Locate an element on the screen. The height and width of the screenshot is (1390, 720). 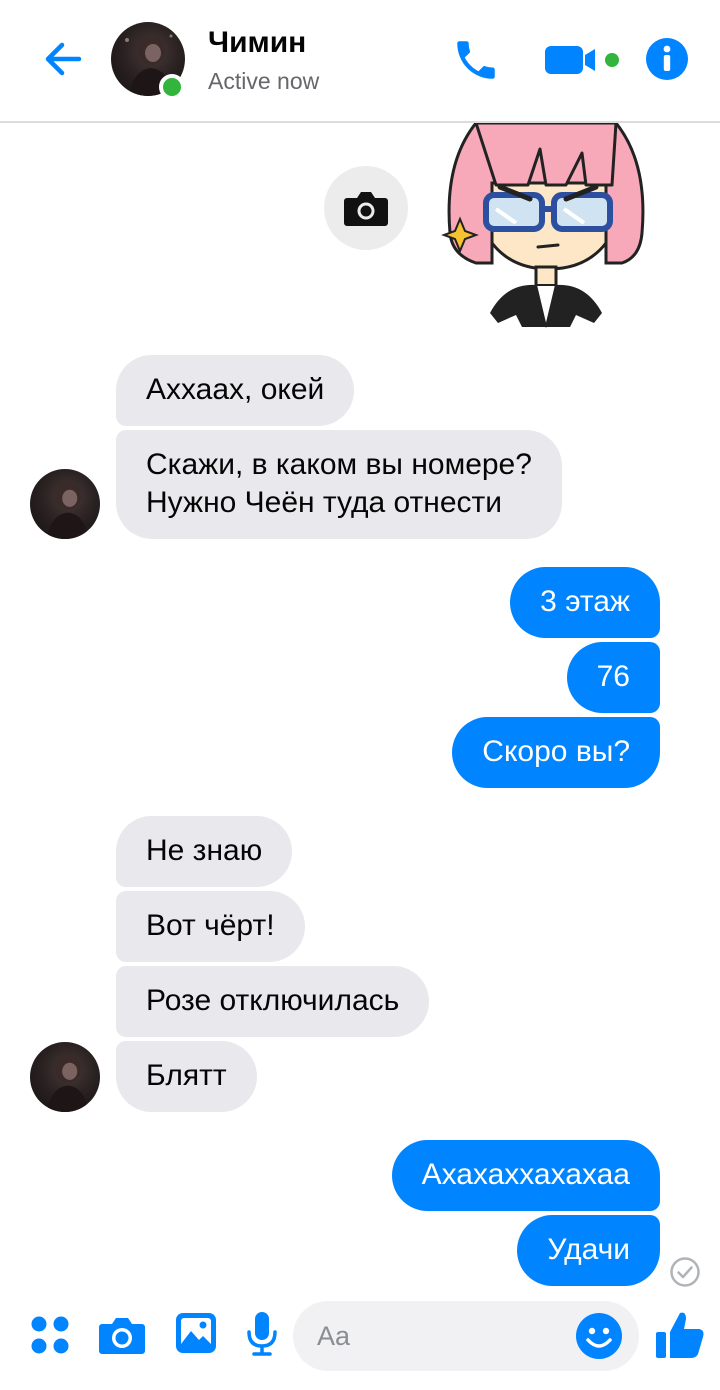
four-dots-icon is located at coordinates (50, 1335).